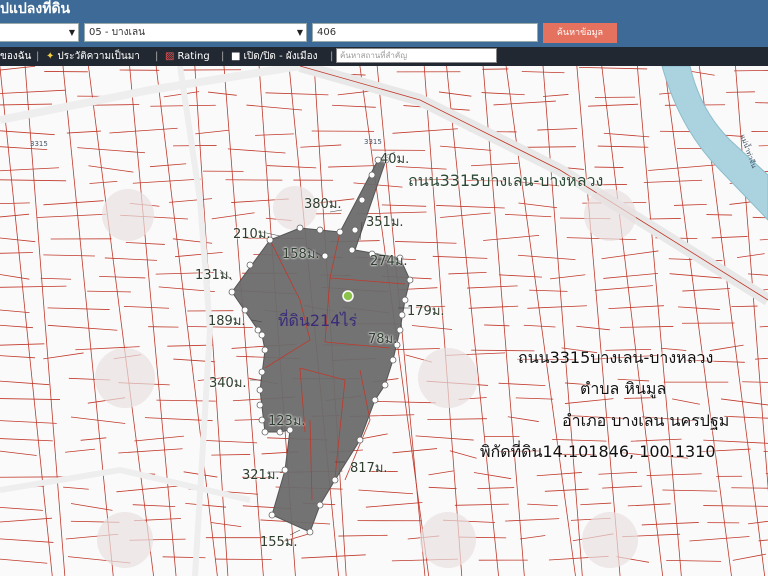 This screenshot has width=768, height=576. What do you see at coordinates (228, 383) in the screenshot?
I see `distance-label: 340ม.` at bounding box center [228, 383].